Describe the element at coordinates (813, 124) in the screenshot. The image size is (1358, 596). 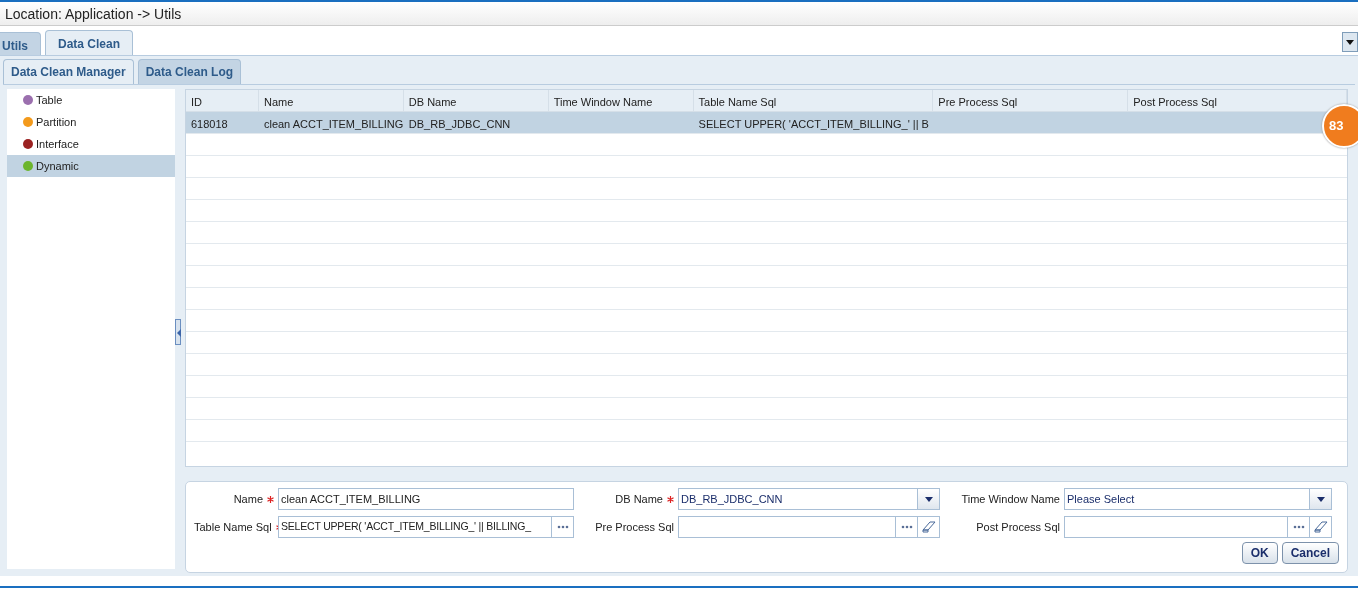
I see `table-cell-text: SELECT UPPER( 'ACCT_ITEM_BILLING_' || B` at that location.